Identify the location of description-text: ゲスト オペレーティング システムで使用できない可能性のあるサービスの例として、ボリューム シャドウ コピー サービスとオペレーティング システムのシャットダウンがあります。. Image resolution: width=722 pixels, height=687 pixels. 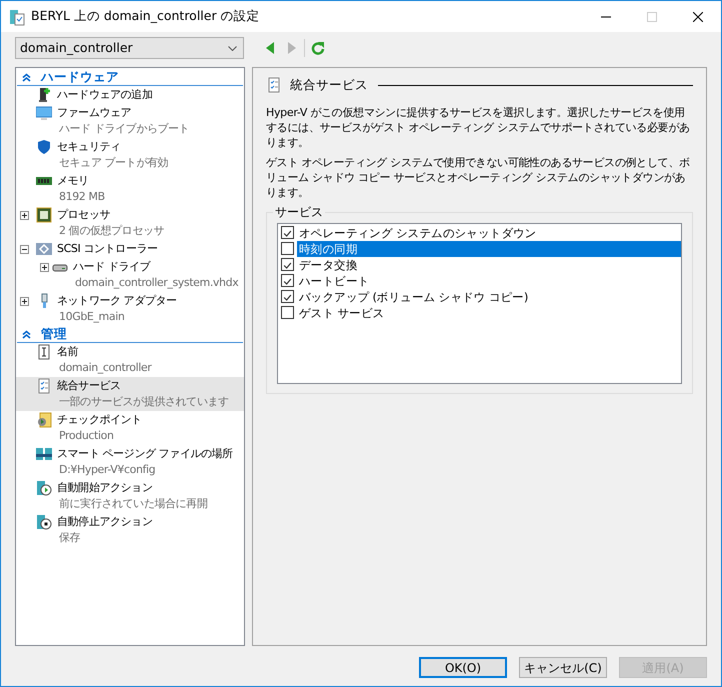
(478, 177).